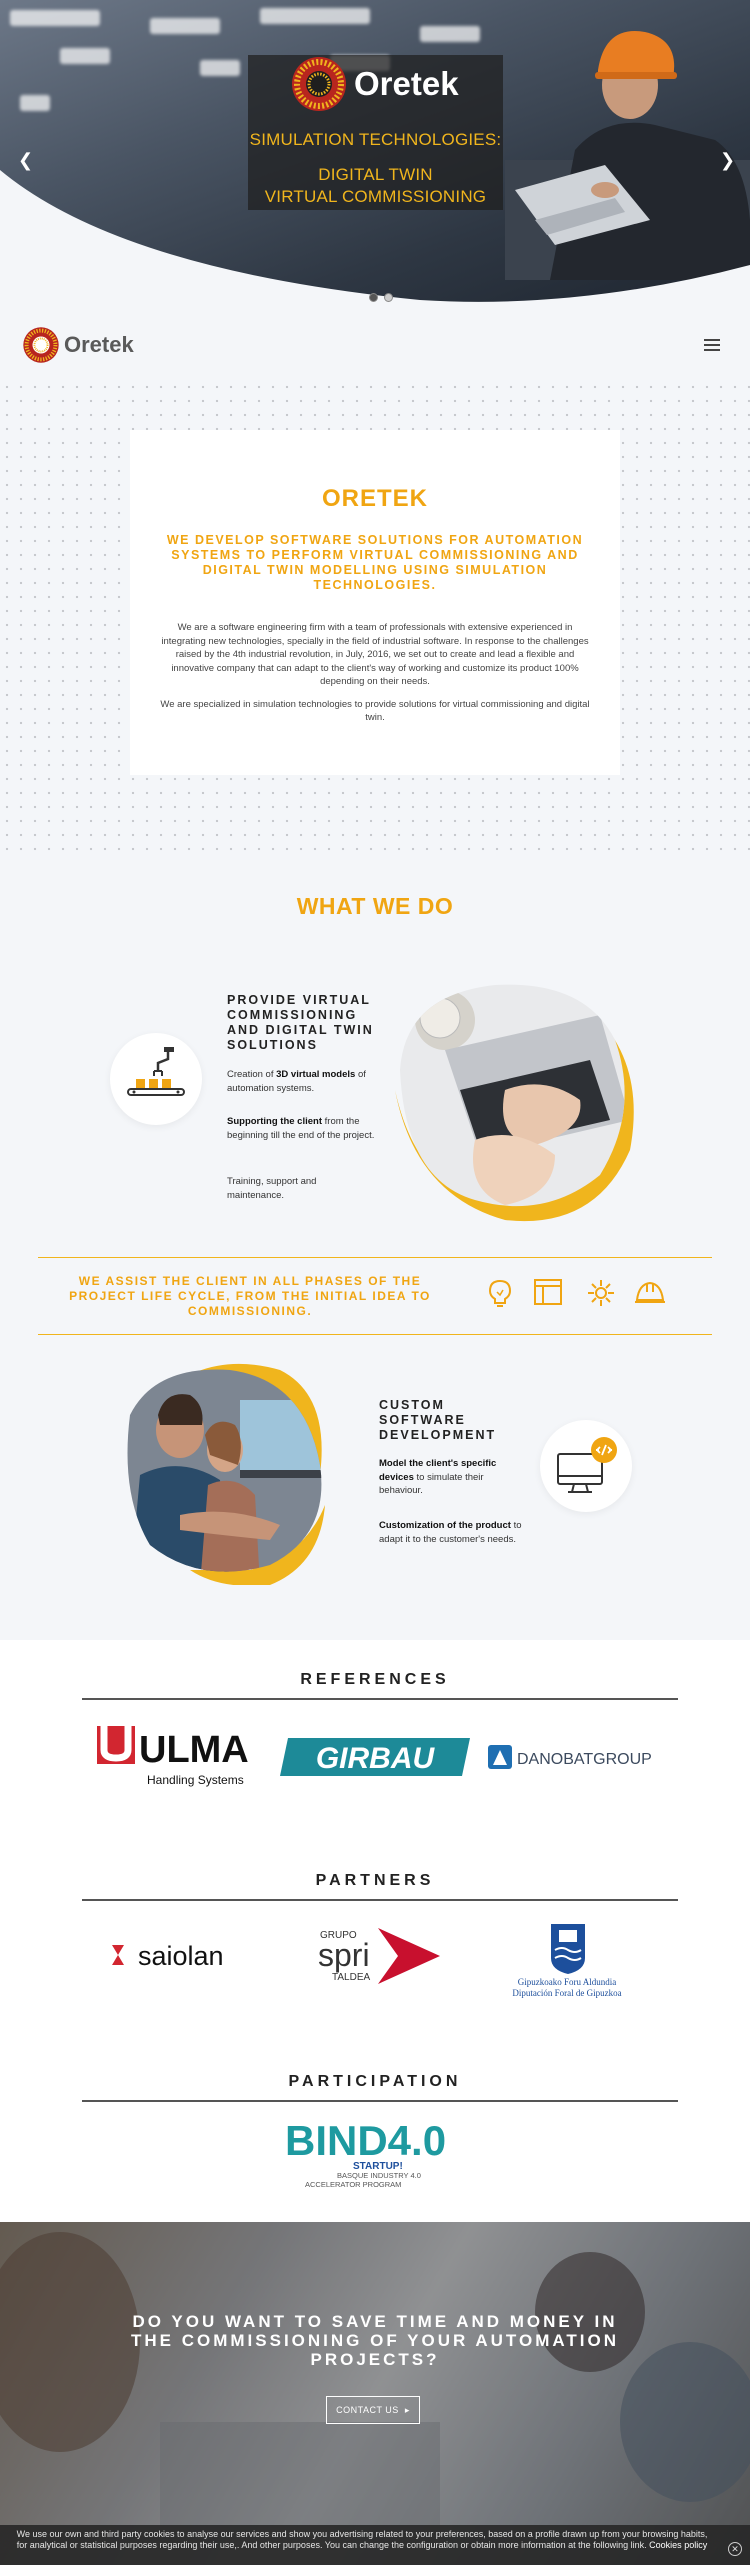 This screenshot has height=2565, width=750. Describe the element at coordinates (727, 160) in the screenshot. I see `chevron-right-icon: ❯` at that location.